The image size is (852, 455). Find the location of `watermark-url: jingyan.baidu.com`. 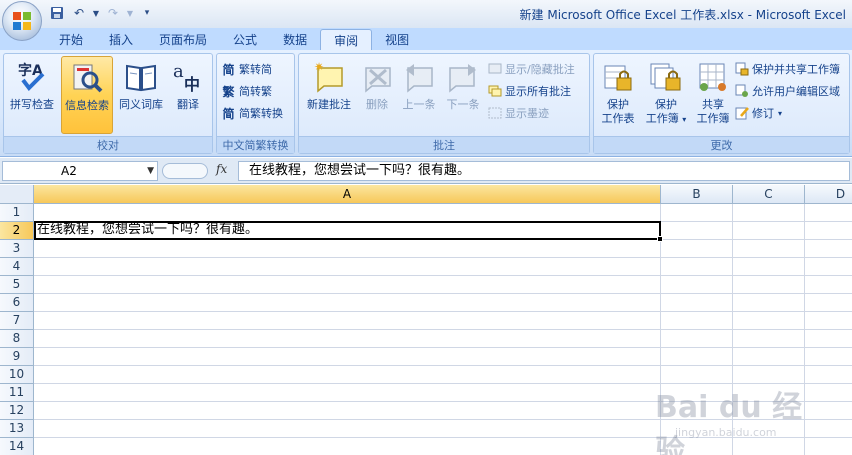

watermark-url: jingyan.baidu.com is located at coordinates (726, 432).